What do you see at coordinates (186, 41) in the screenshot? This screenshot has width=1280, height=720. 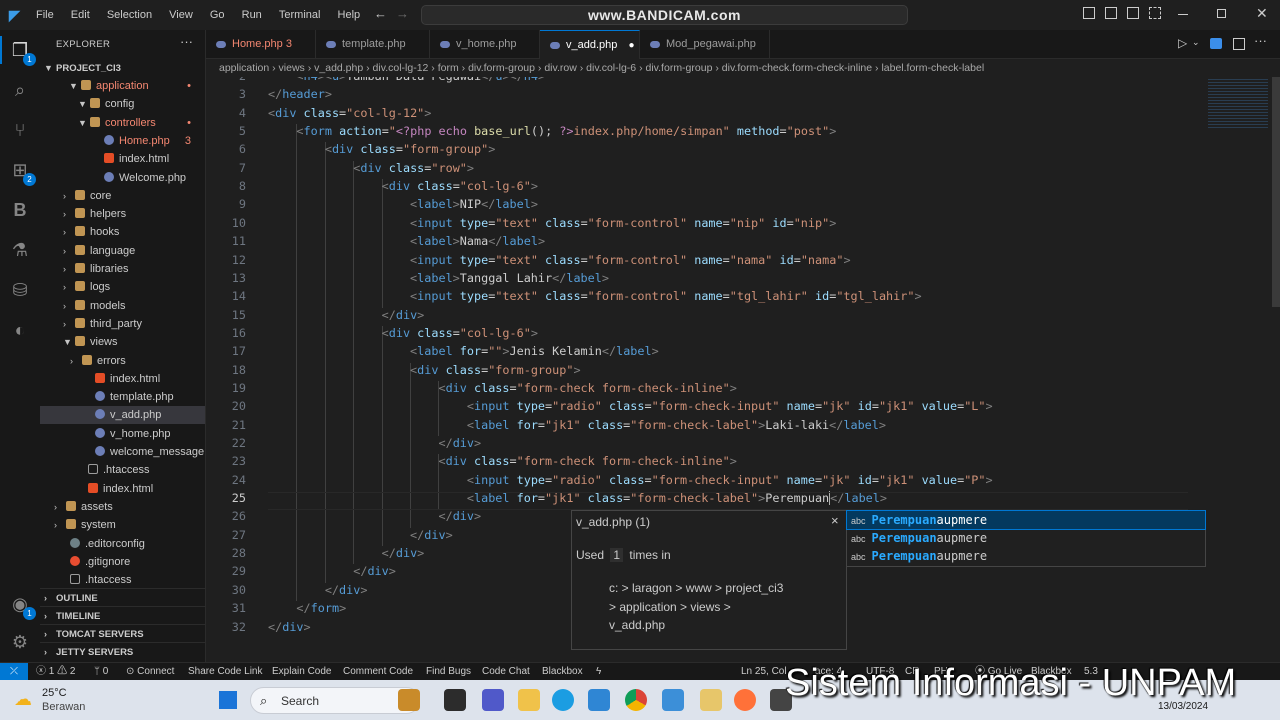 I see `explorer-more-icon: ···` at bounding box center [186, 41].